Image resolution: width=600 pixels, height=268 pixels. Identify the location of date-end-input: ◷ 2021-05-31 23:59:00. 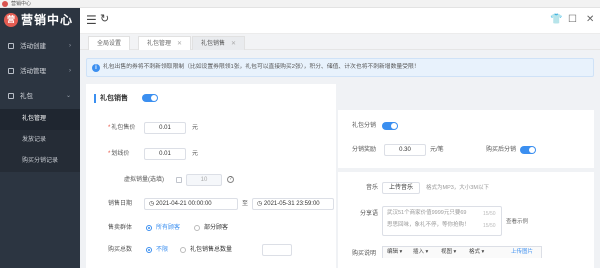
(293, 204).